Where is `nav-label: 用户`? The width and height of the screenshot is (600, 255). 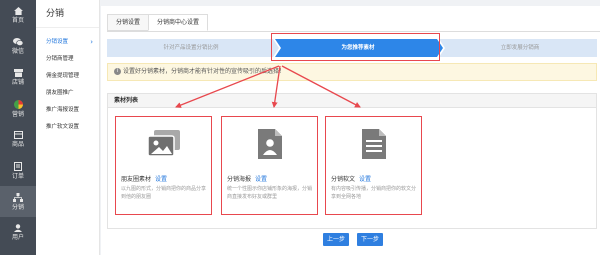
nav-label: 用户 is located at coordinates (17, 237).